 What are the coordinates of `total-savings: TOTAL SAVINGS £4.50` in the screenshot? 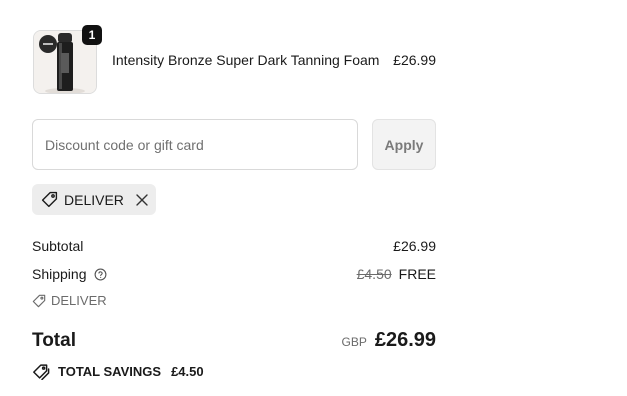 It's located at (118, 371).